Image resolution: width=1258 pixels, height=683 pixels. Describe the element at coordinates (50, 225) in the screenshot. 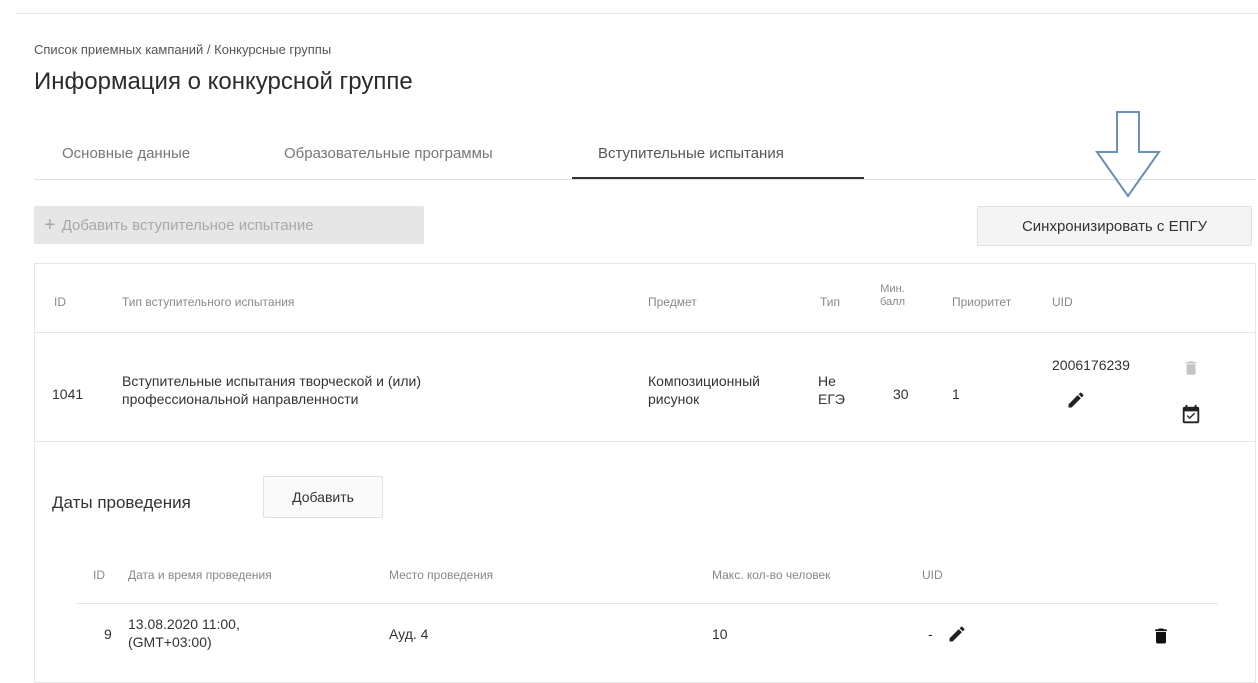

I see `plus-icon: +` at that location.